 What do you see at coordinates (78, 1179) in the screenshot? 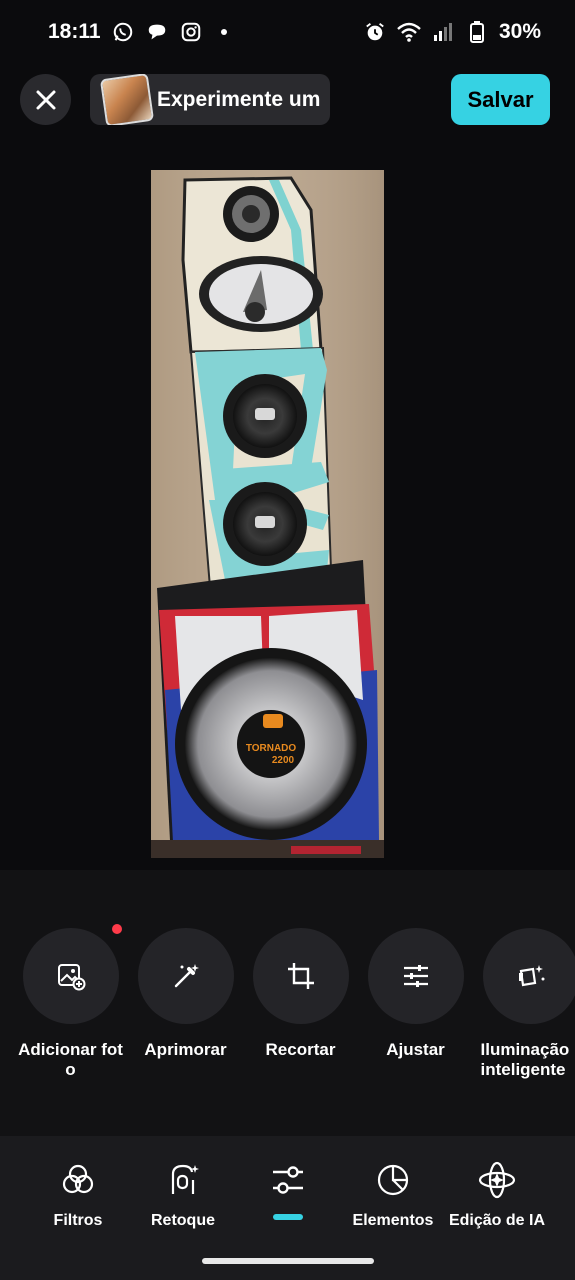
I see `filters-icon` at bounding box center [78, 1179].